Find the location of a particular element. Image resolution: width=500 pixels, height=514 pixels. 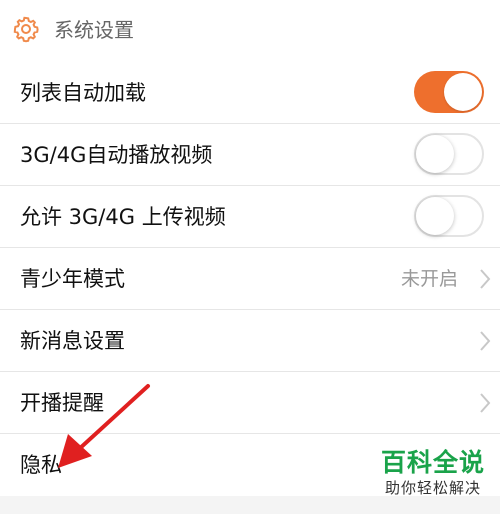

row-message-settings: 新消息设置 is located at coordinates (250, 341).